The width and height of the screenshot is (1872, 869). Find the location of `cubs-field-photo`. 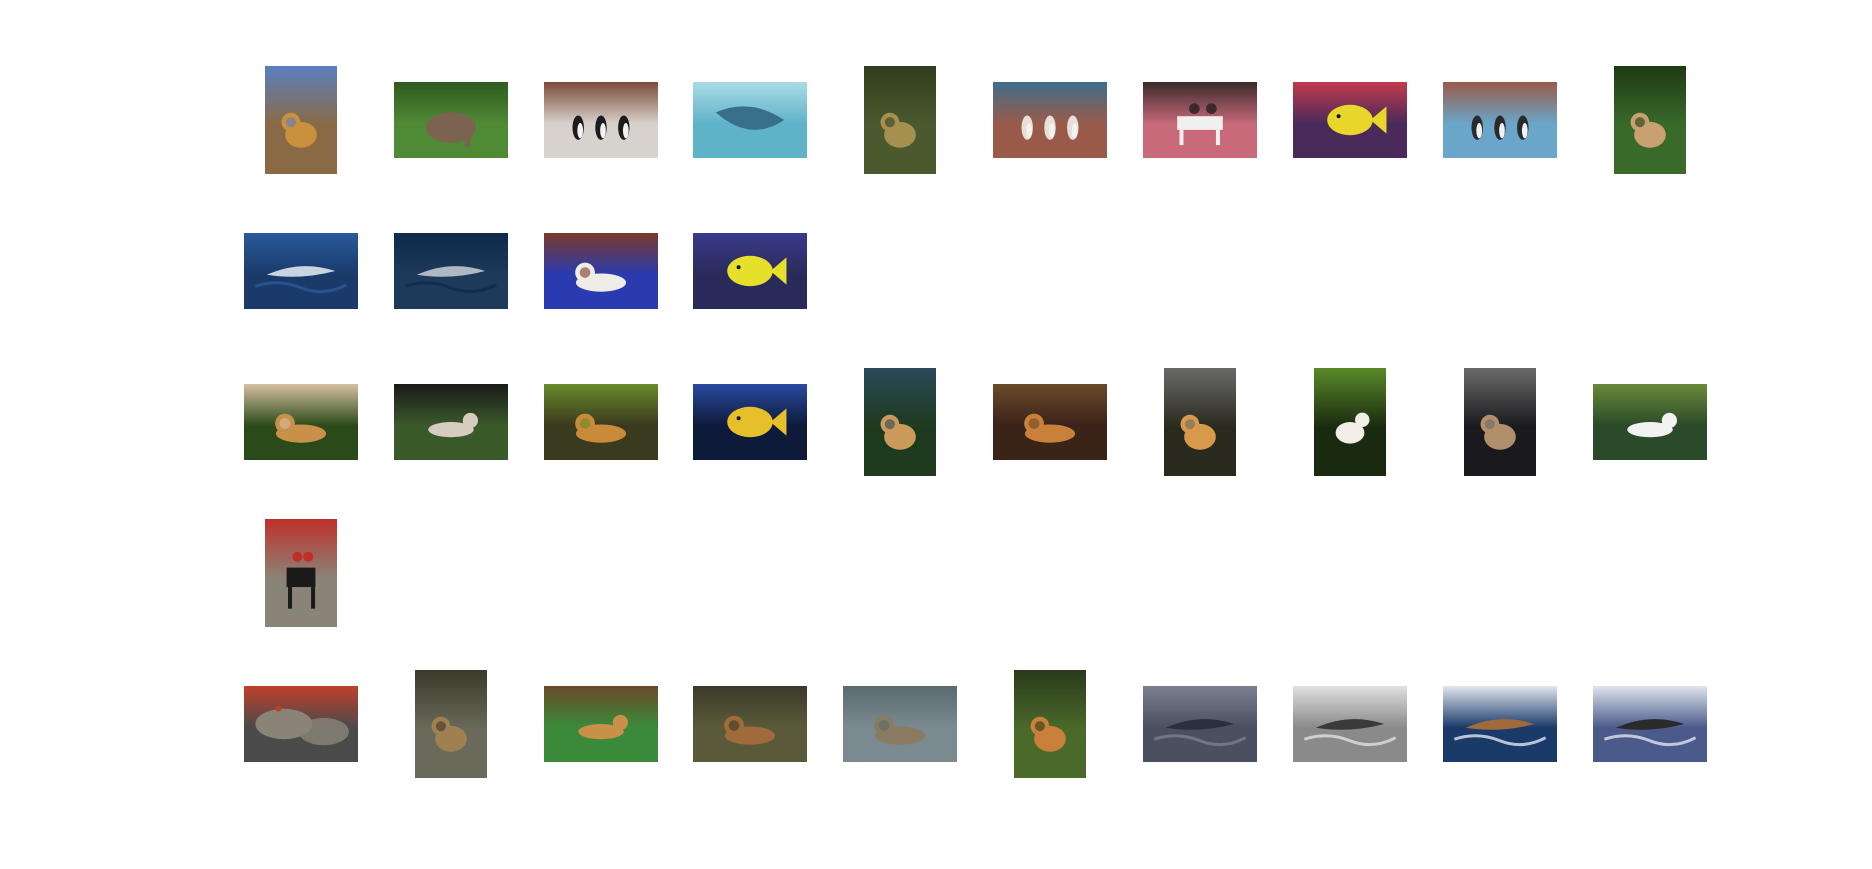

cubs-field-photo is located at coordinates (750, 724).